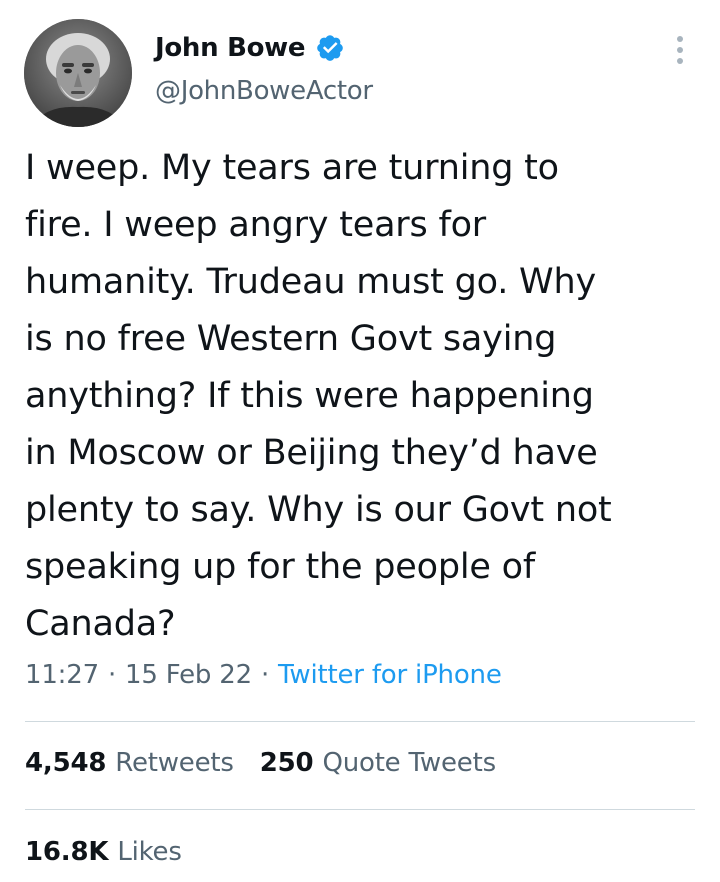 This screenshot has width=720, height=882. I want to click on engagement-stats-row: 4,548 Retweets 250 Quote Tweets, so click(260, 763).